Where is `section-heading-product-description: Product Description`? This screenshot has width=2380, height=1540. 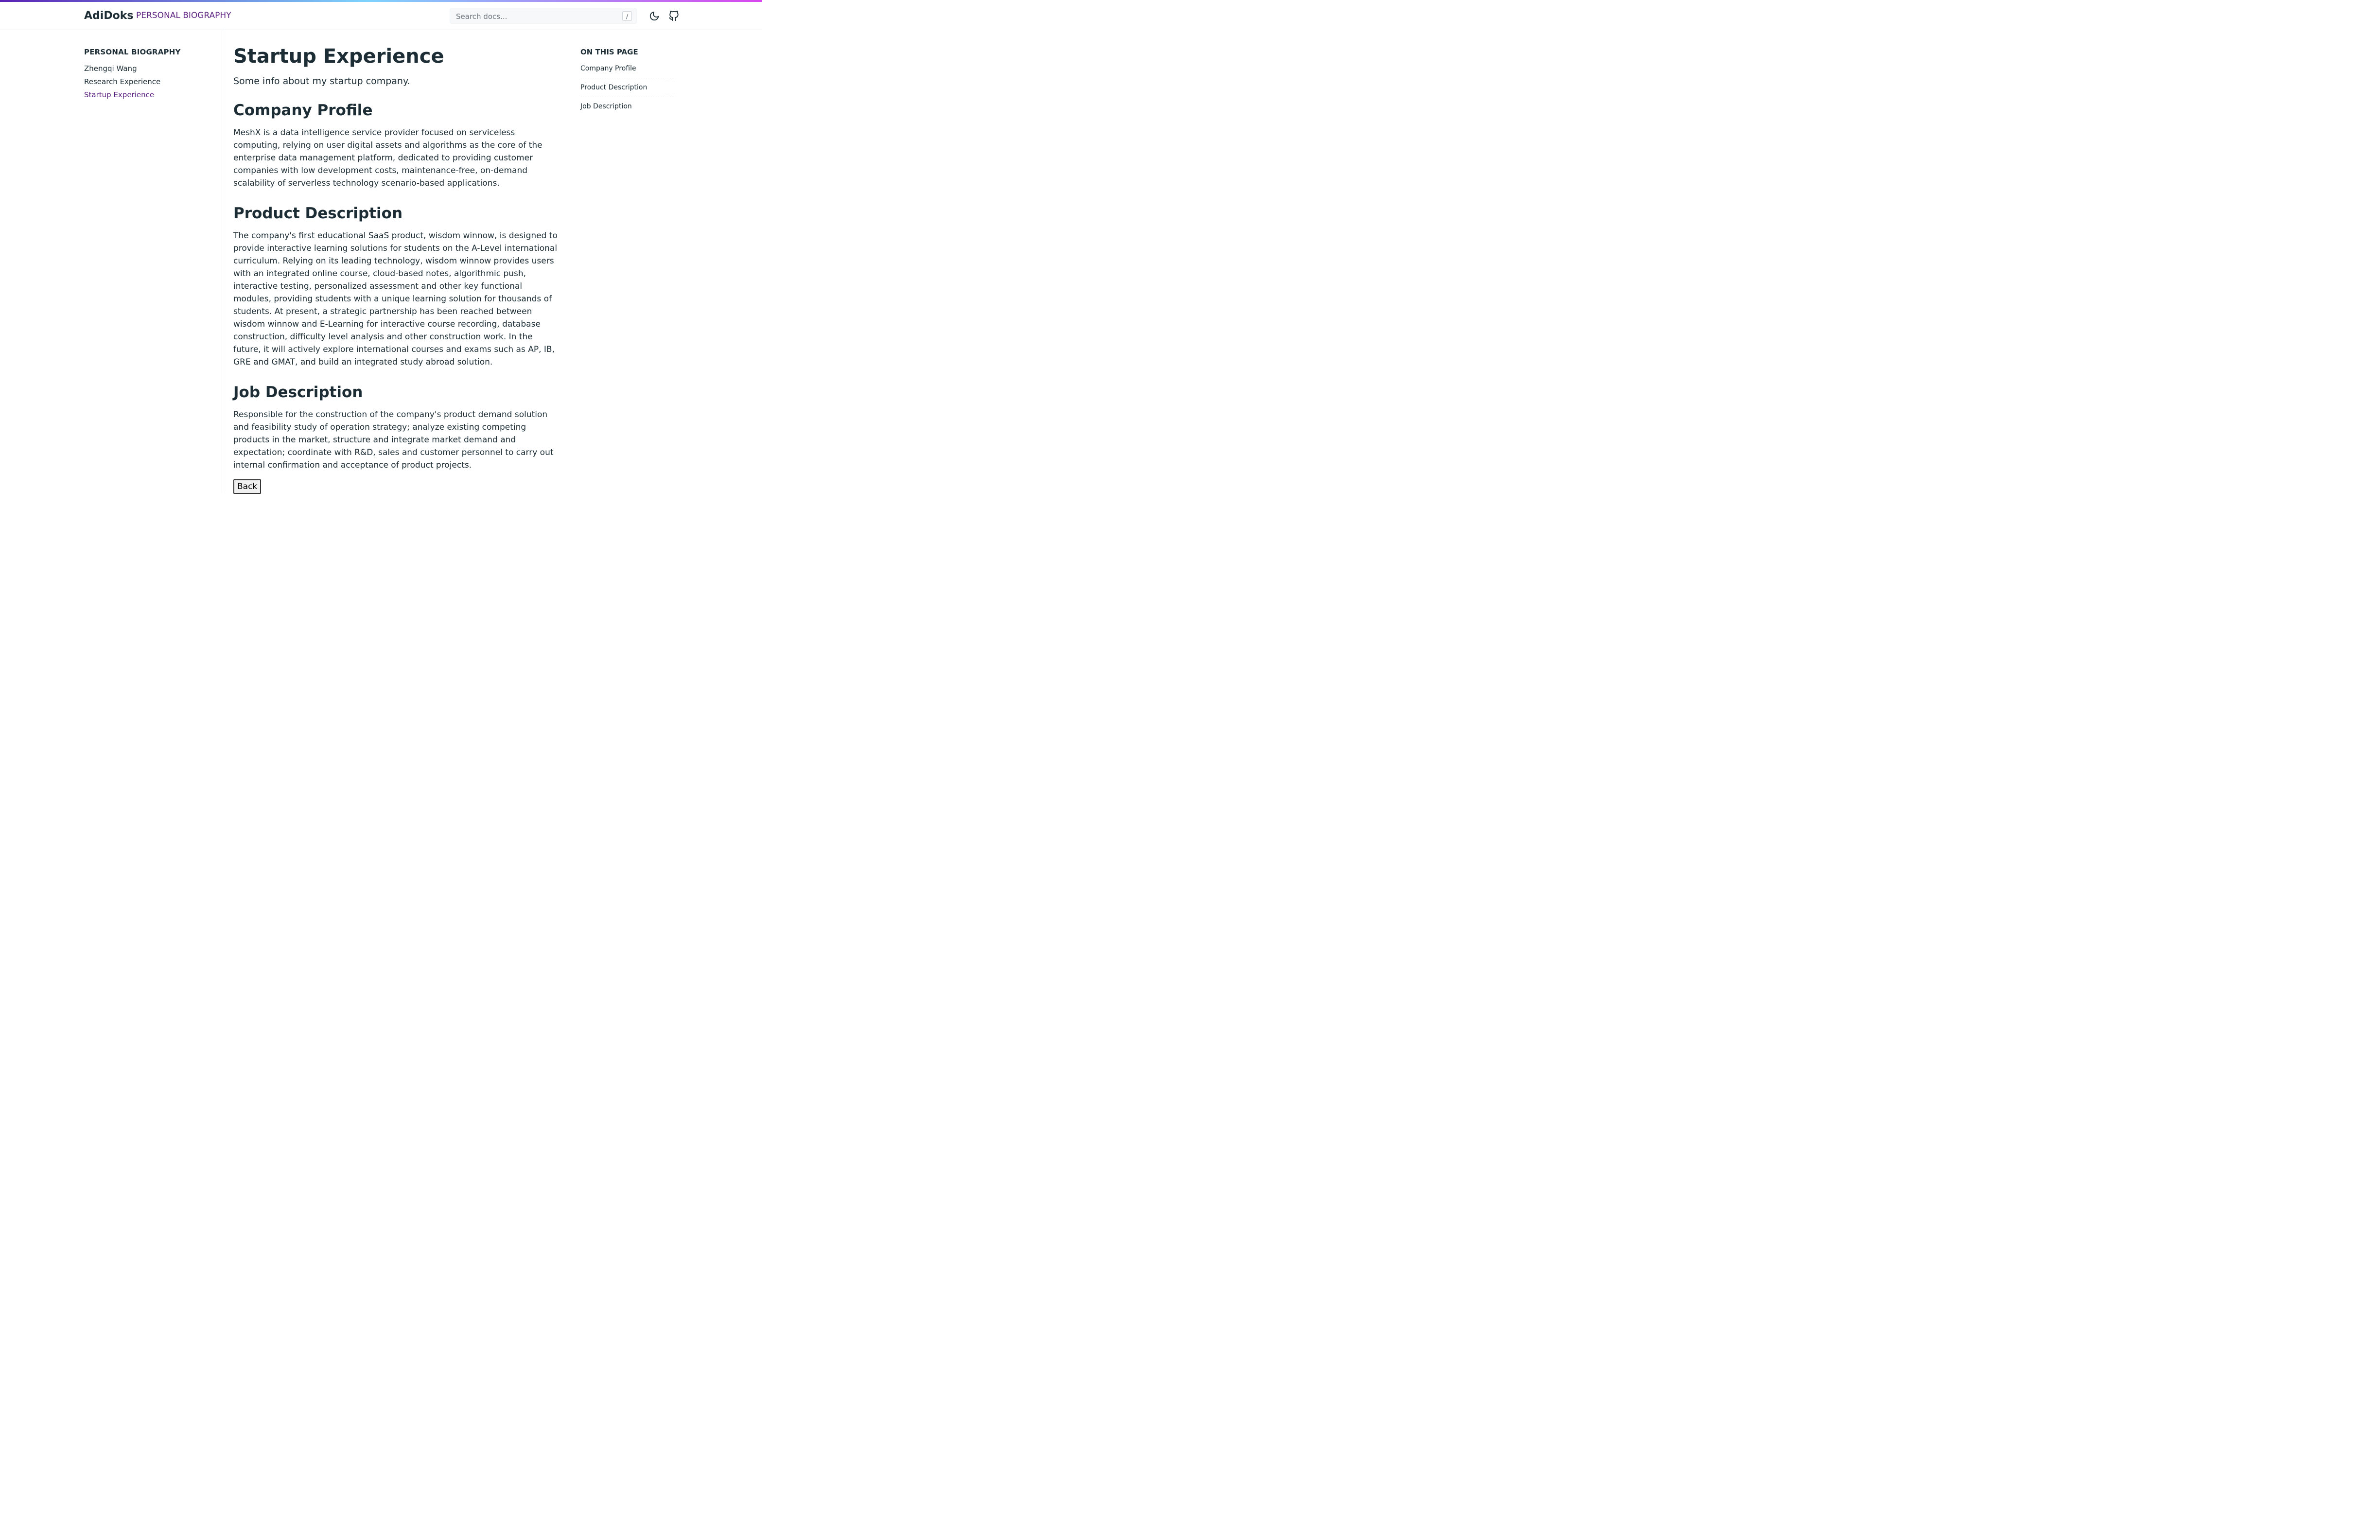 section-heading-product-description: Product Description is located at coordinates (318, 213).